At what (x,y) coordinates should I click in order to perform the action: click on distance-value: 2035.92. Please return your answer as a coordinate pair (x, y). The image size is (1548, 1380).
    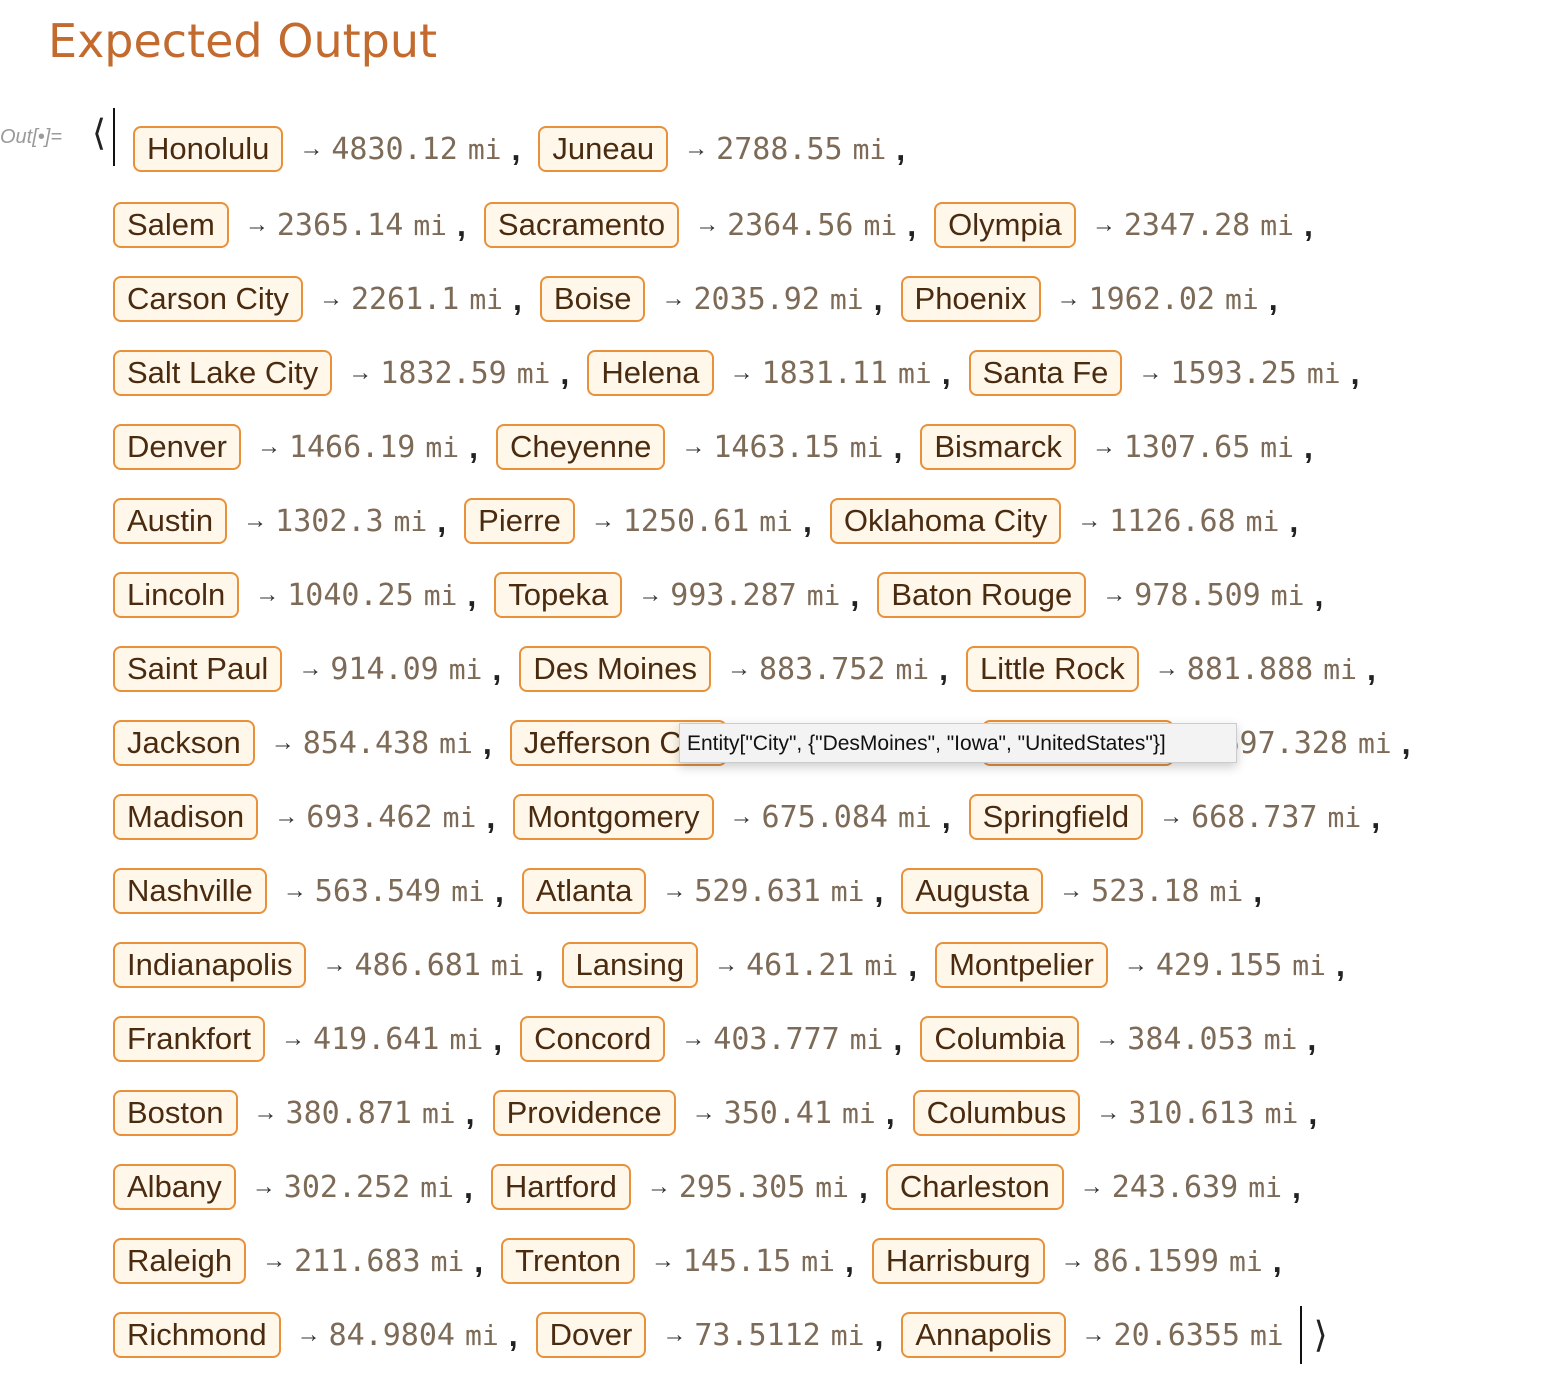
    Looking at the image, I should click on (756, 299).